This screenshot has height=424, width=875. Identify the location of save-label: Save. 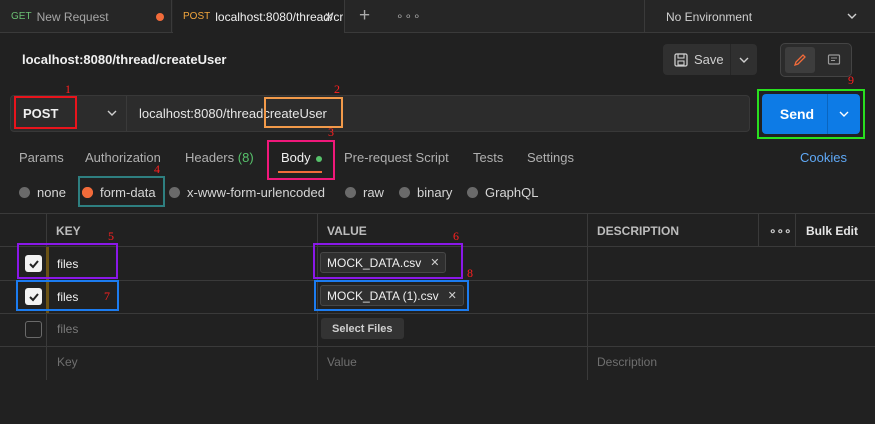
(709, 59).